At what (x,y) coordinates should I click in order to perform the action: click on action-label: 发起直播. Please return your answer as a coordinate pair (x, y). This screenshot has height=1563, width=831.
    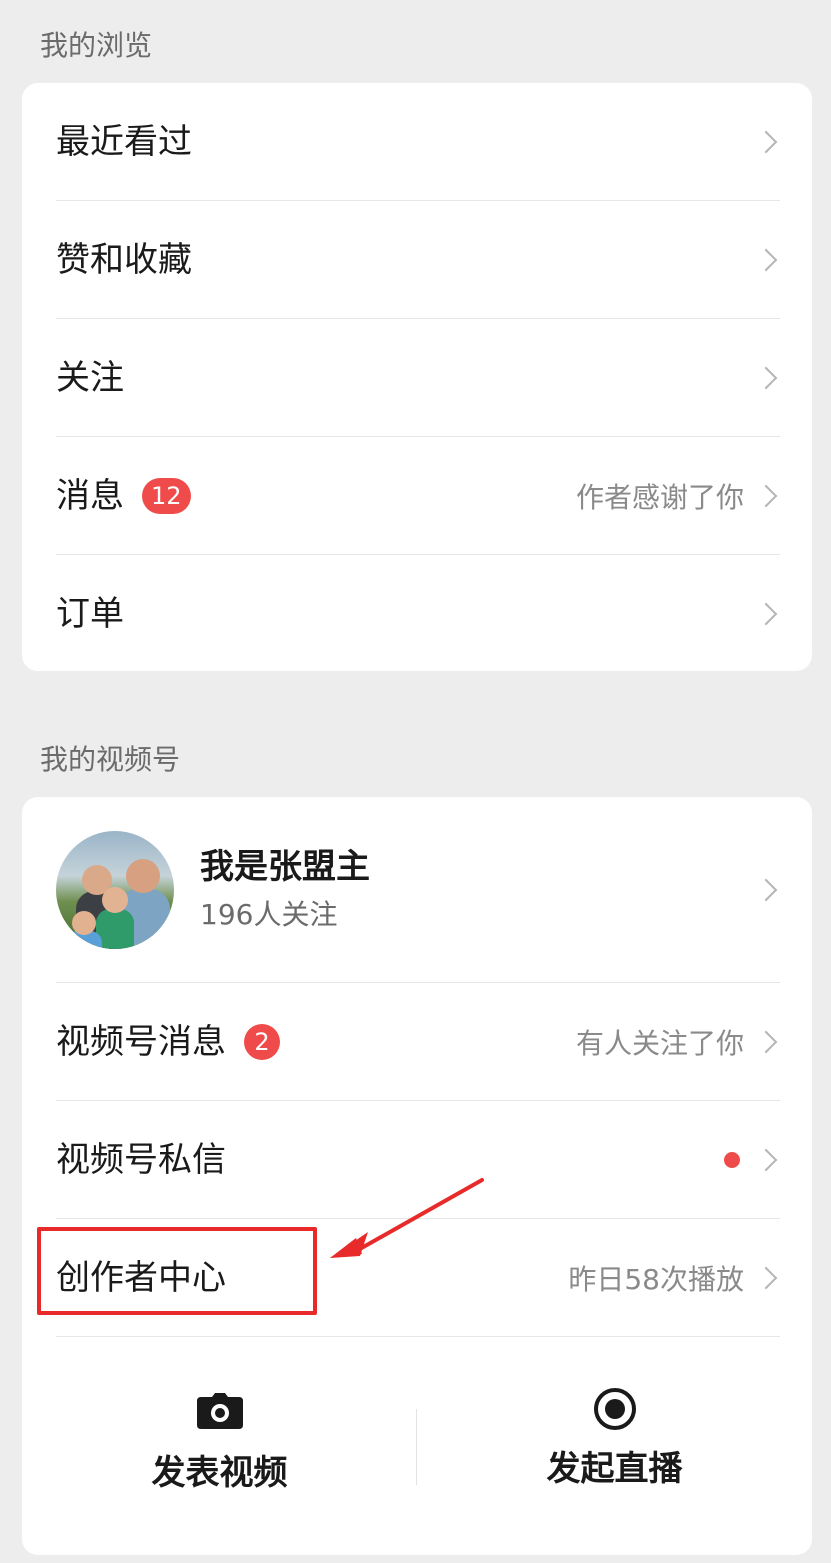
    Looking at the image, I should click on (614, 1469).